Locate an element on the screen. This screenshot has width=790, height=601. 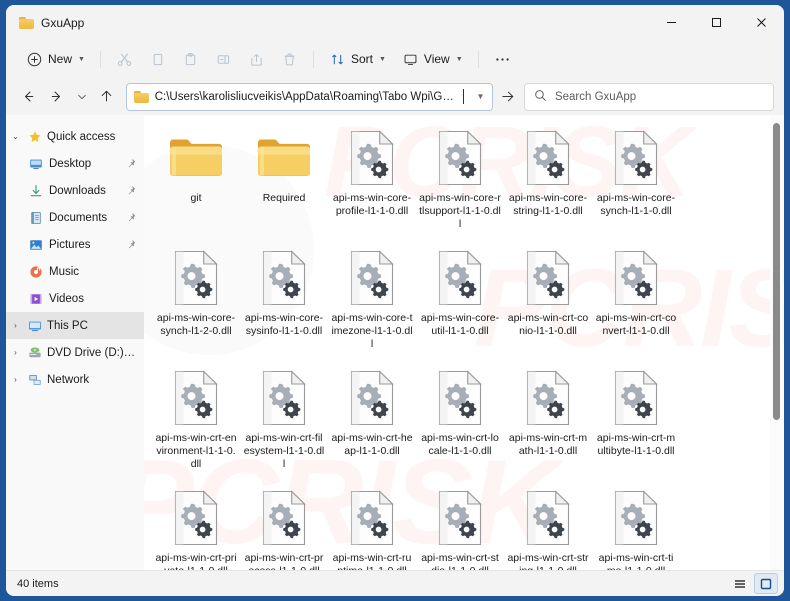
sidebar-item-label: Music is located at coordinates (64, 271).